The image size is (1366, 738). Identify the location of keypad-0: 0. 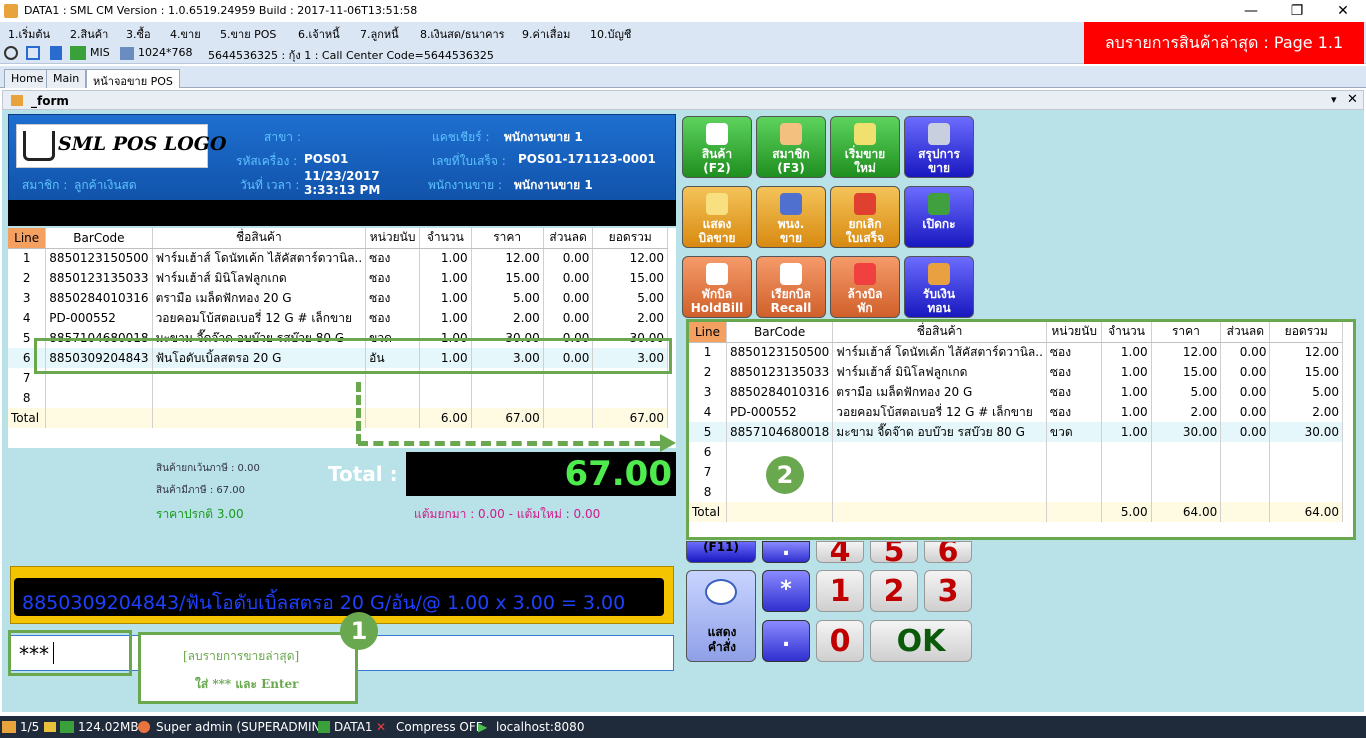
(840, 641).